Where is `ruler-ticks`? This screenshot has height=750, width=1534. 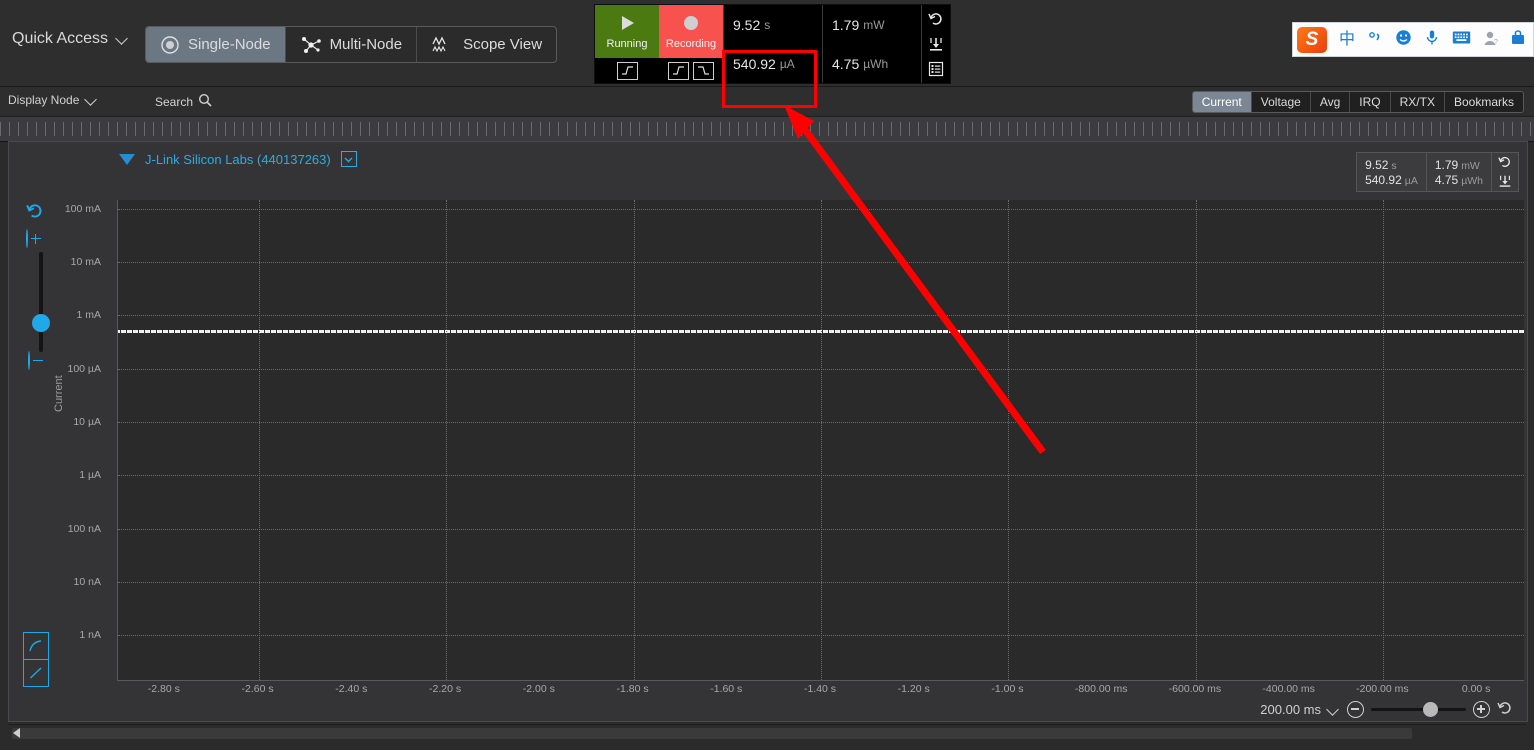 ruler-ticks is located at coordinates (767, 129).